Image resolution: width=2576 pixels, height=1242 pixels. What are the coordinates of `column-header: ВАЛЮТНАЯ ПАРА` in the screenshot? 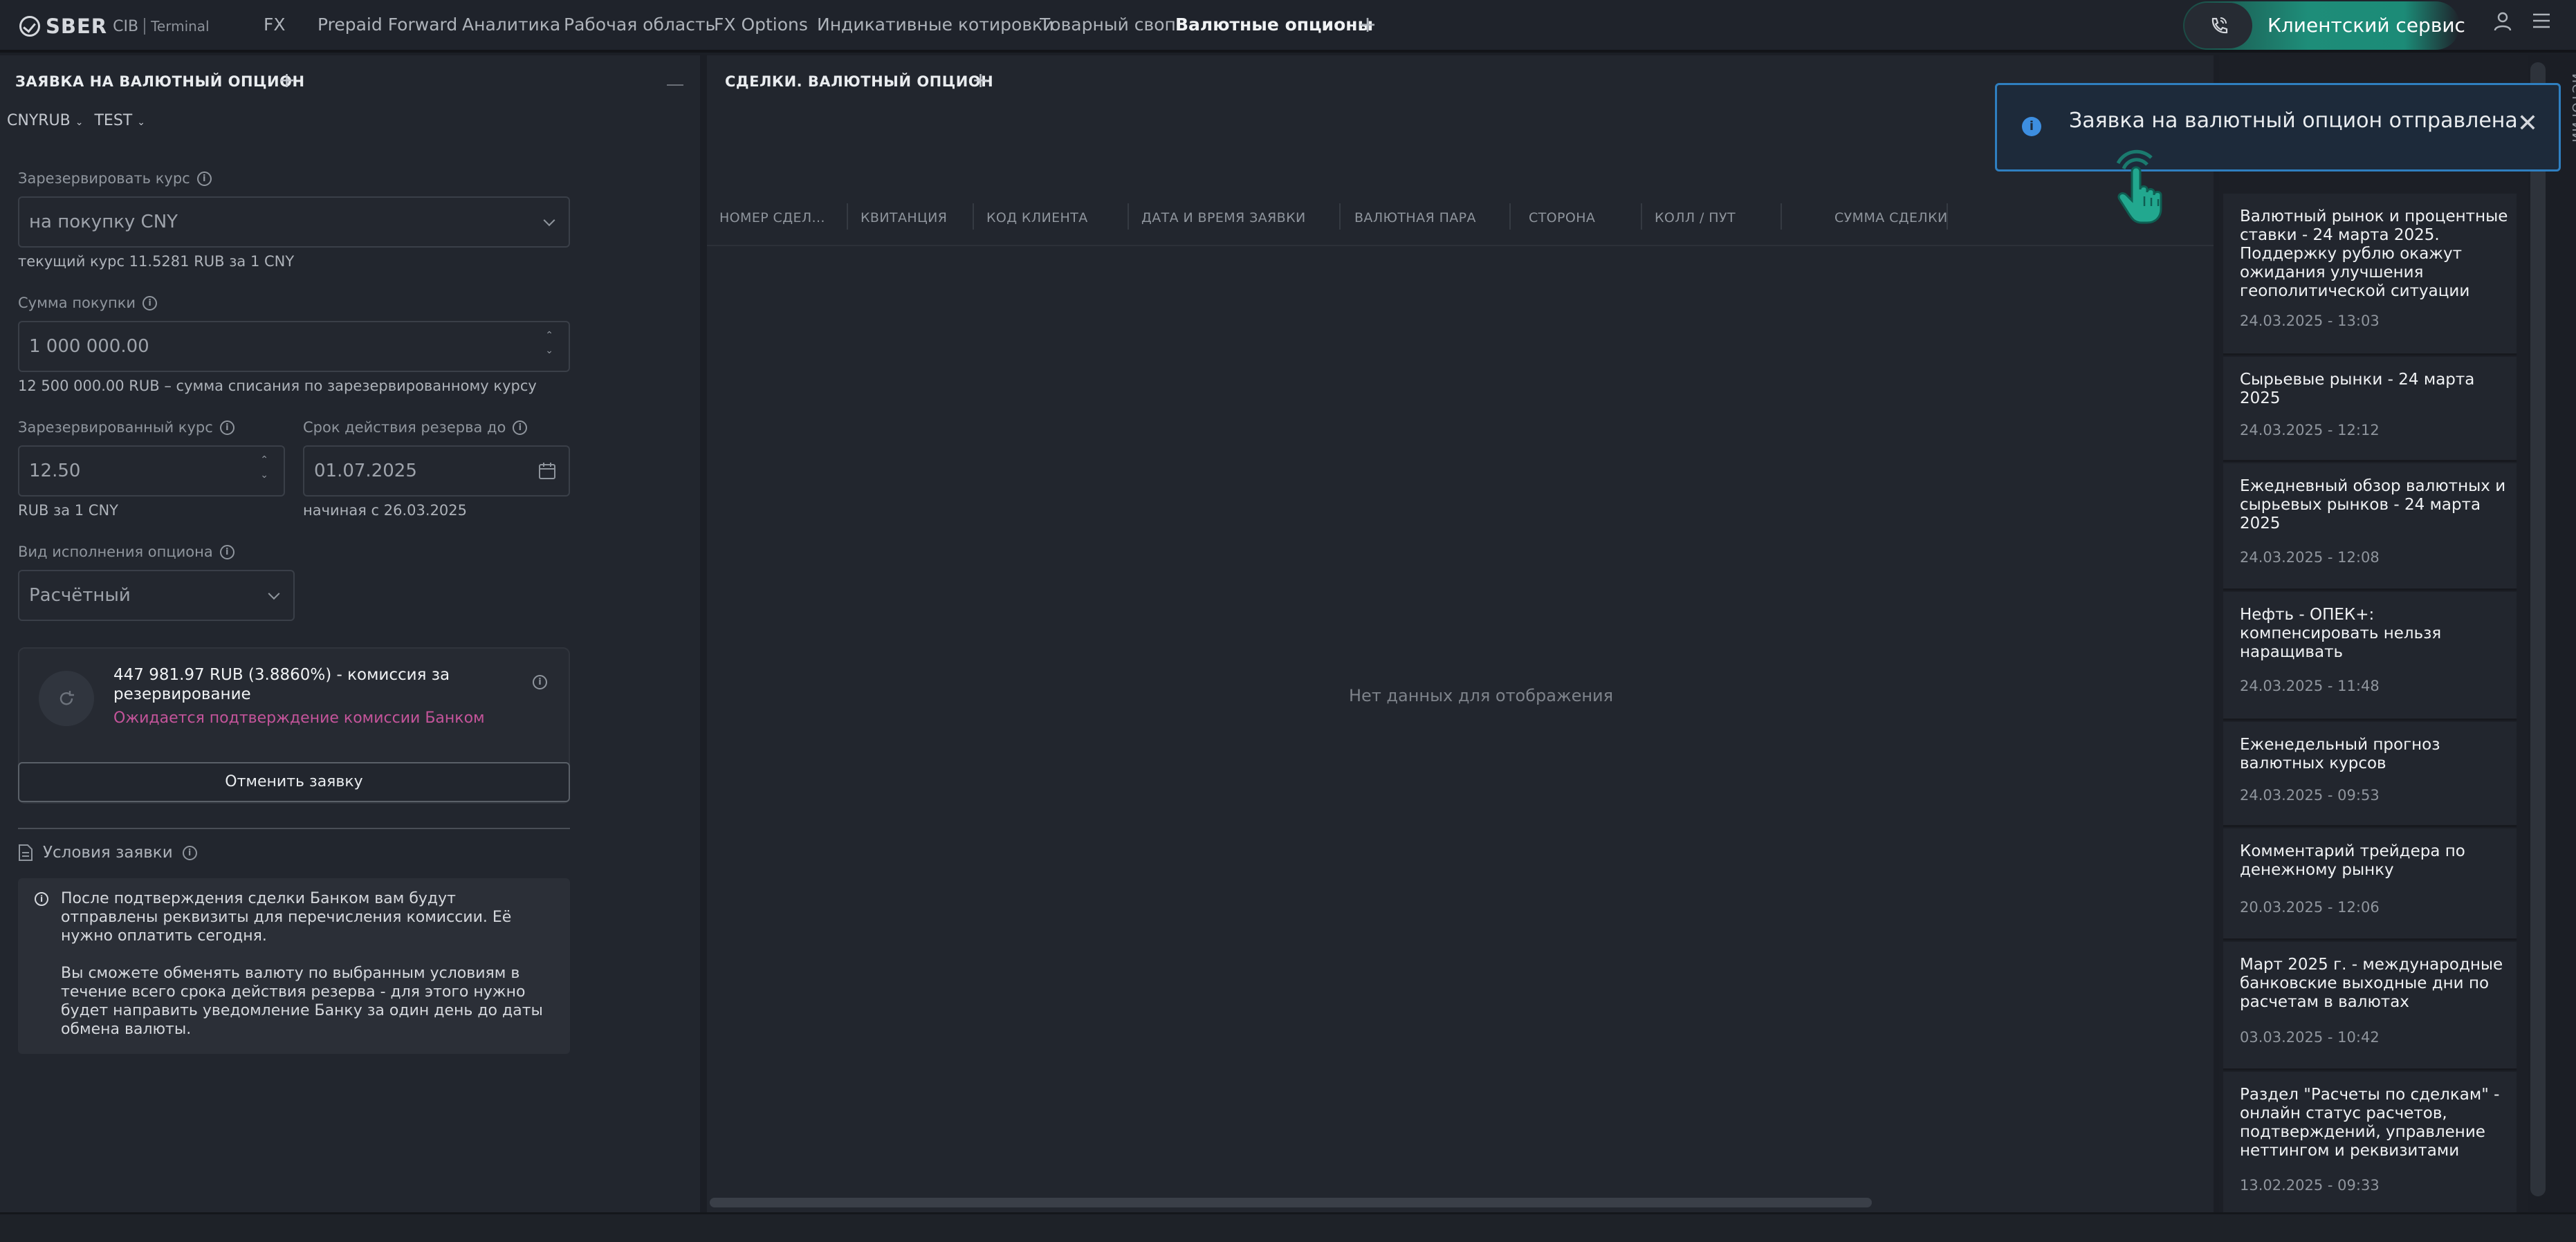 It's located at (1415, 218).